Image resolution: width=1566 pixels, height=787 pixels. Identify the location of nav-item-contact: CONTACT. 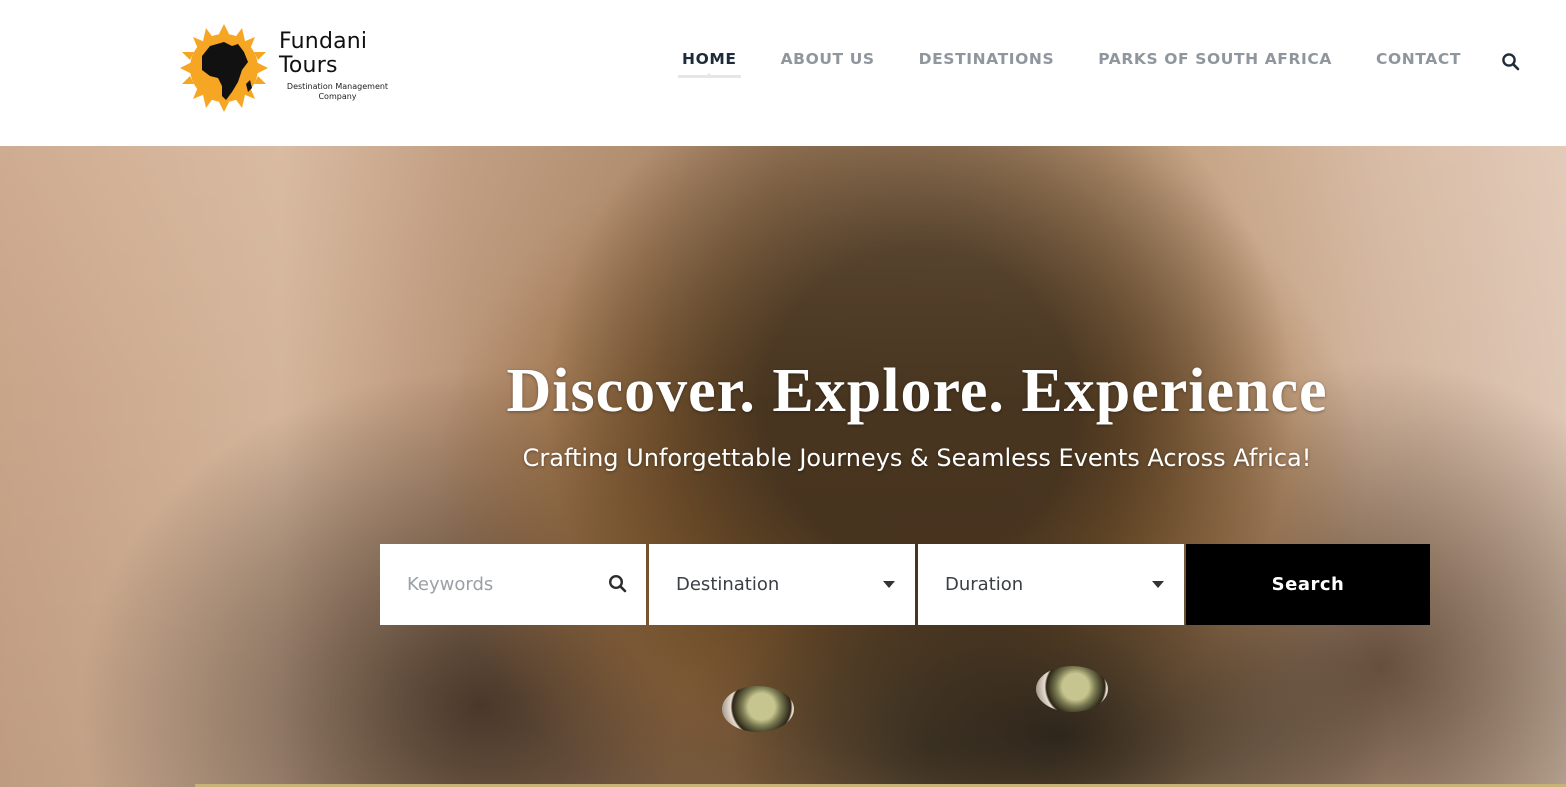
(1418, 63).